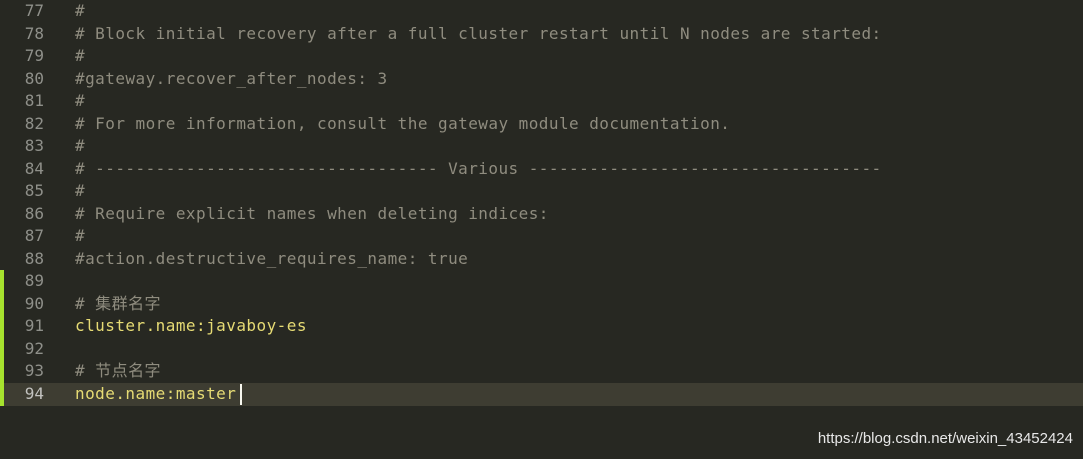 The height and width of the screenshot is (459, 1083). I want to click on line-number: 81, so click(34, 100).